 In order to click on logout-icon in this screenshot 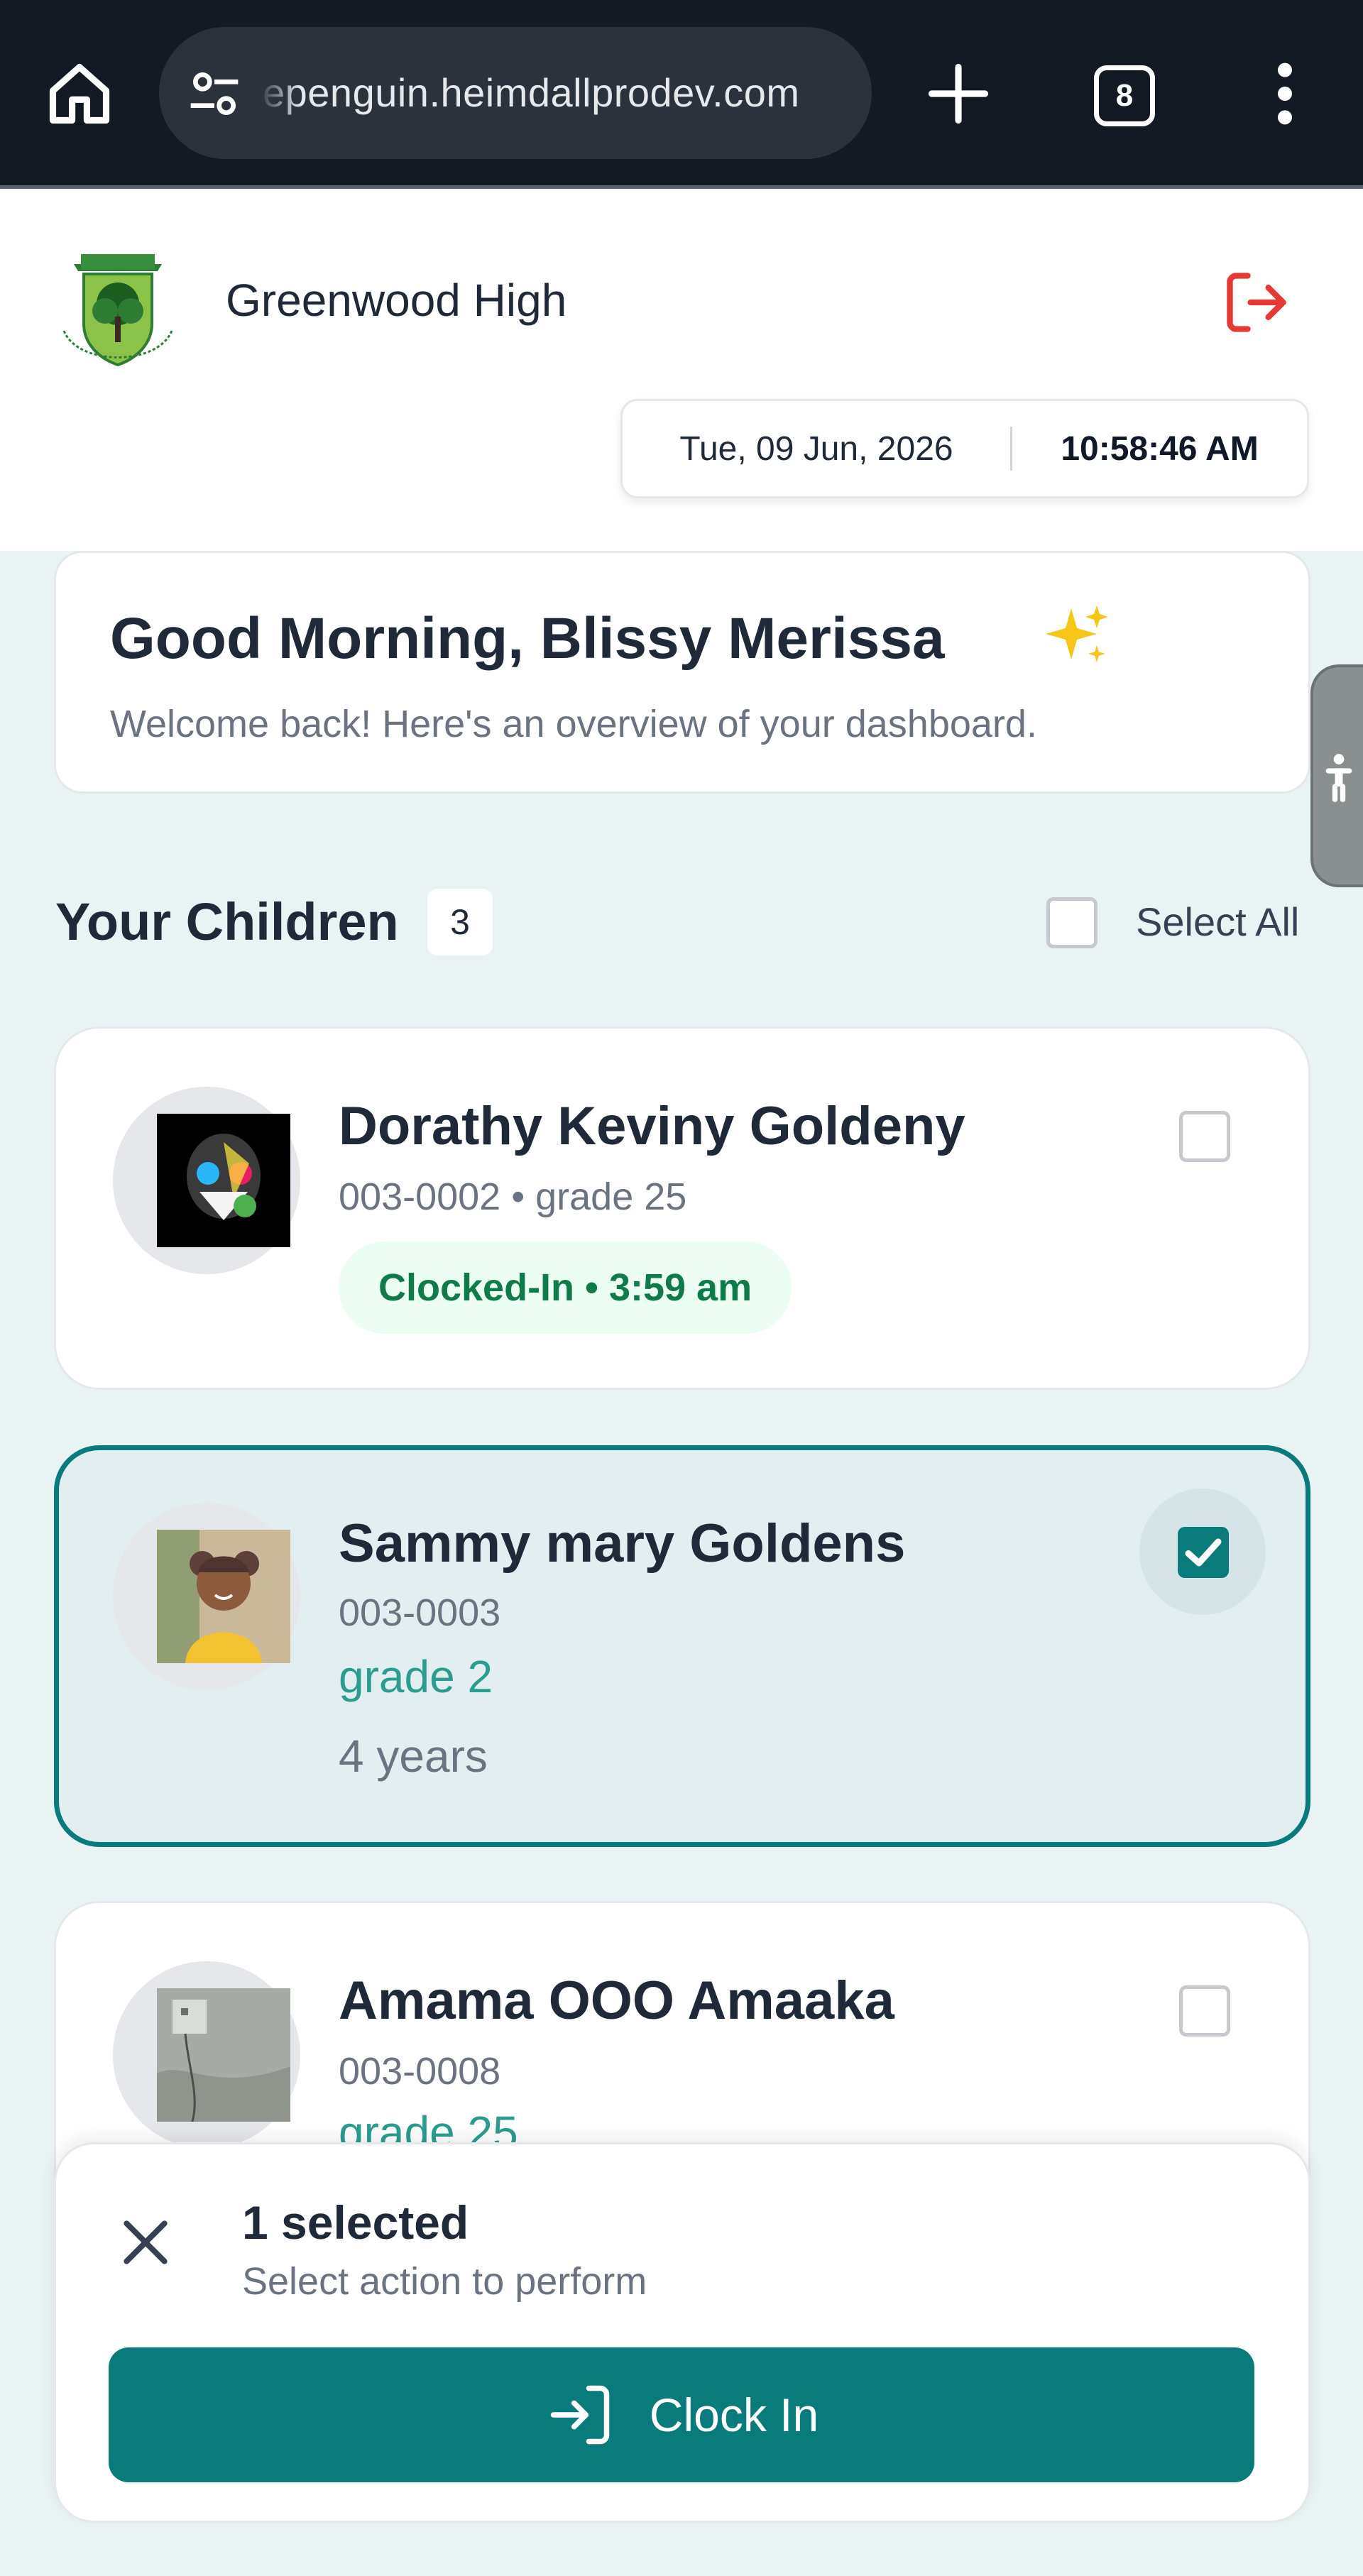, I will do `click(1256, 302)`.